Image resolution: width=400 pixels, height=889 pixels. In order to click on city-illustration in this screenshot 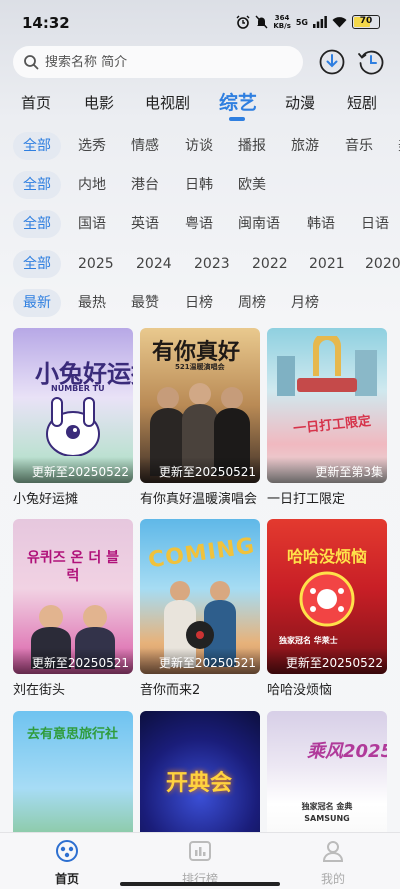, I will do `click(327, 366)`.